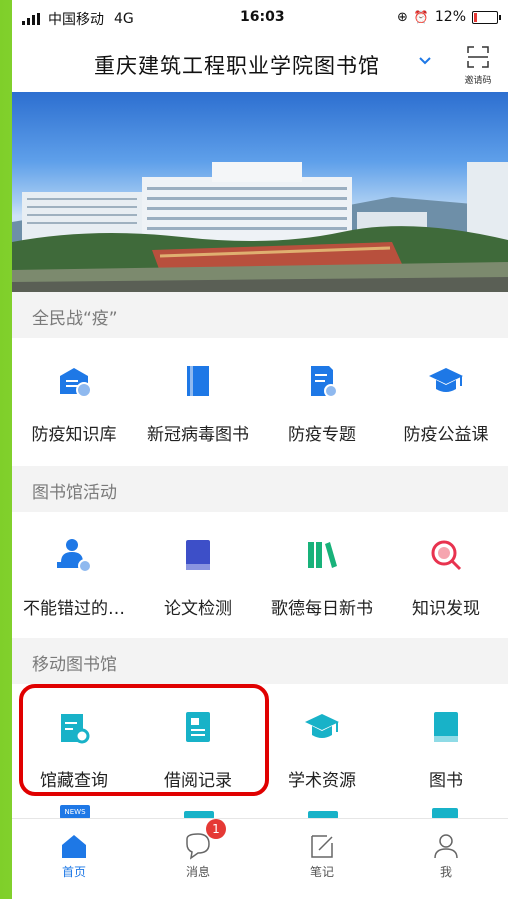  Describe the element at coordinates (478, 57) in the screenshot. I see `scan-frame-icon` at that location.